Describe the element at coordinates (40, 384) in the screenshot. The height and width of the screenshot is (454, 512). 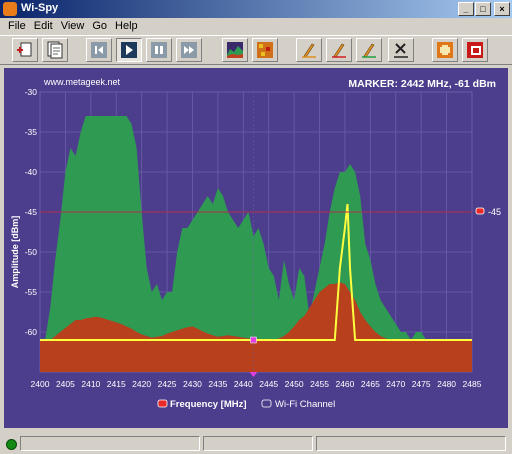
I see `x-tick-label: 2400` at that location.